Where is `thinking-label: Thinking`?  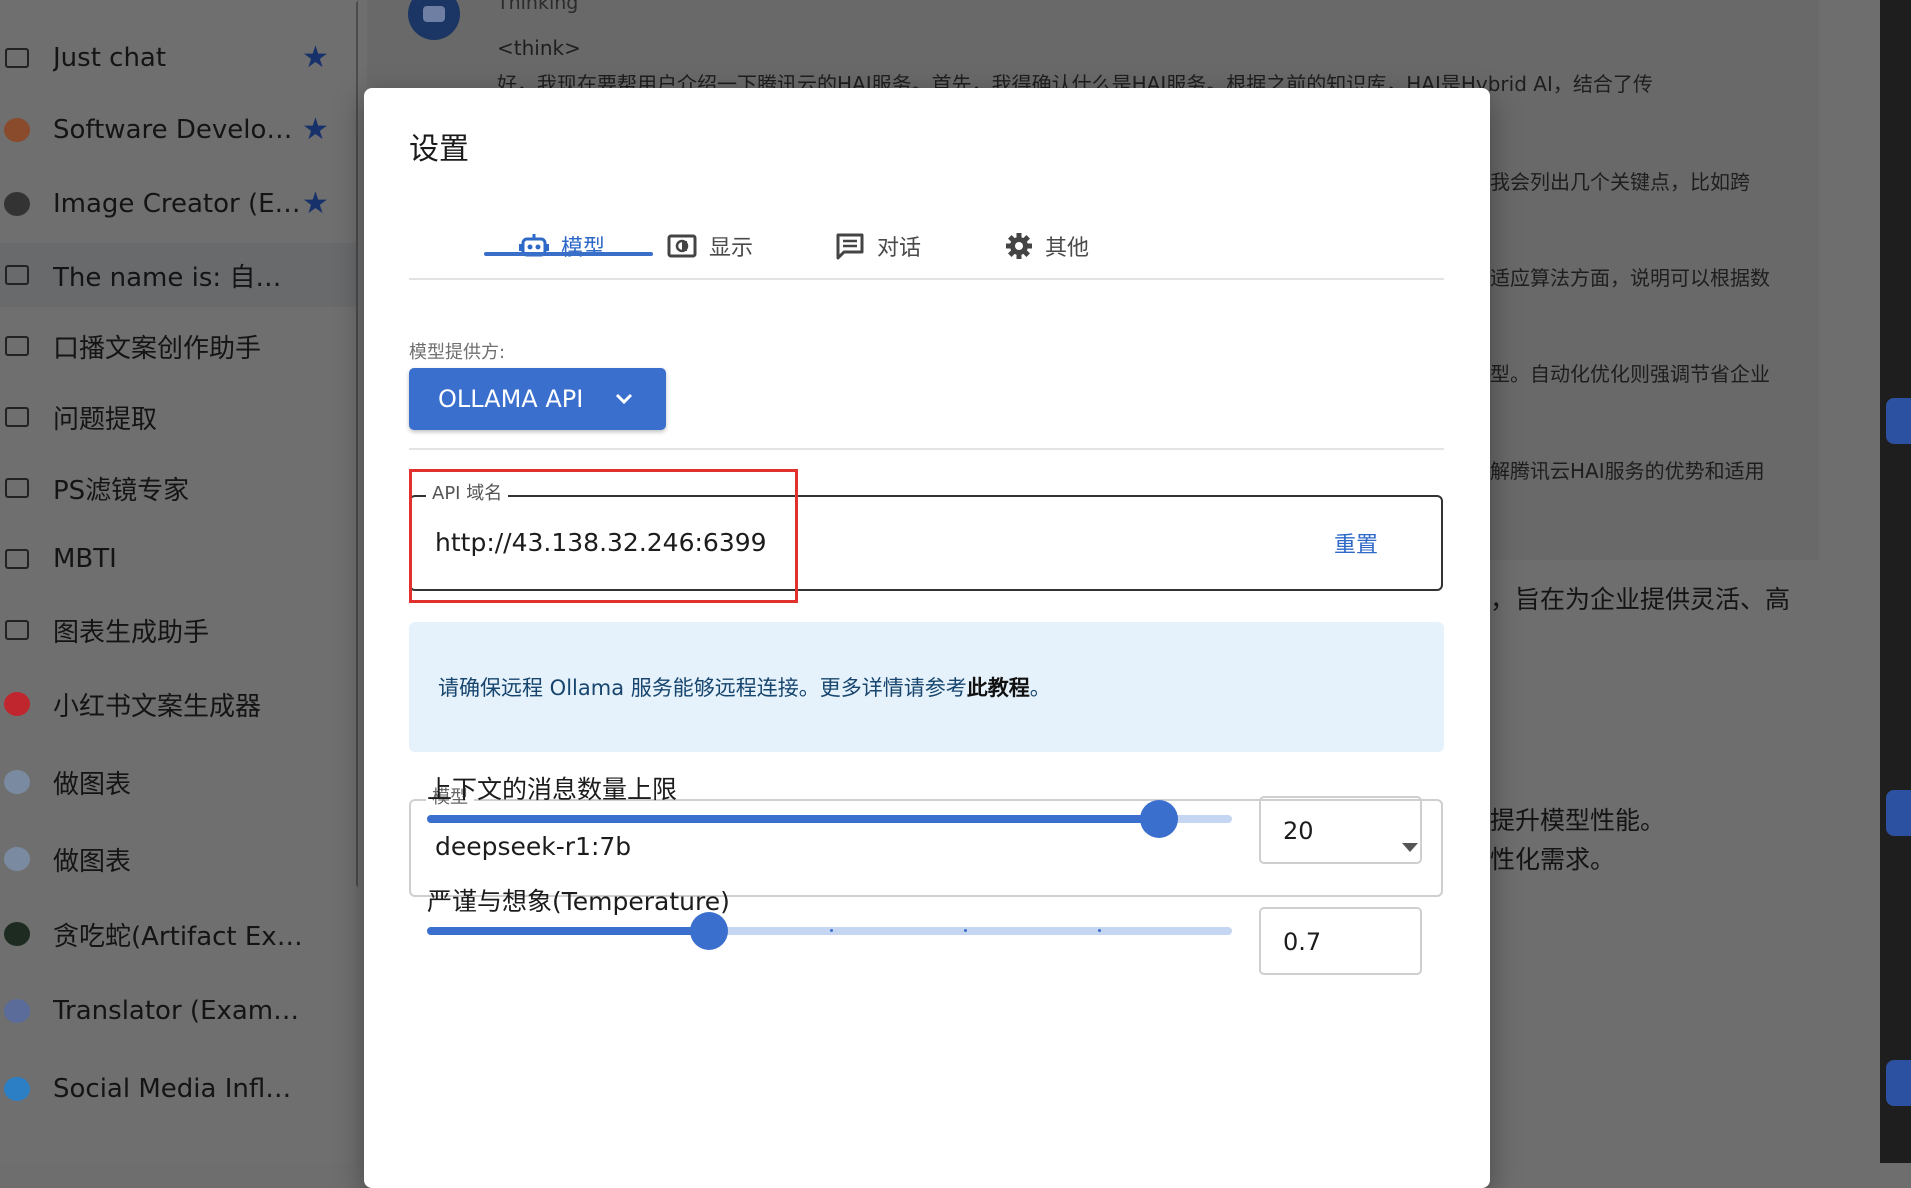 thinking-label: Thinking is located at coordinates (537, 7).